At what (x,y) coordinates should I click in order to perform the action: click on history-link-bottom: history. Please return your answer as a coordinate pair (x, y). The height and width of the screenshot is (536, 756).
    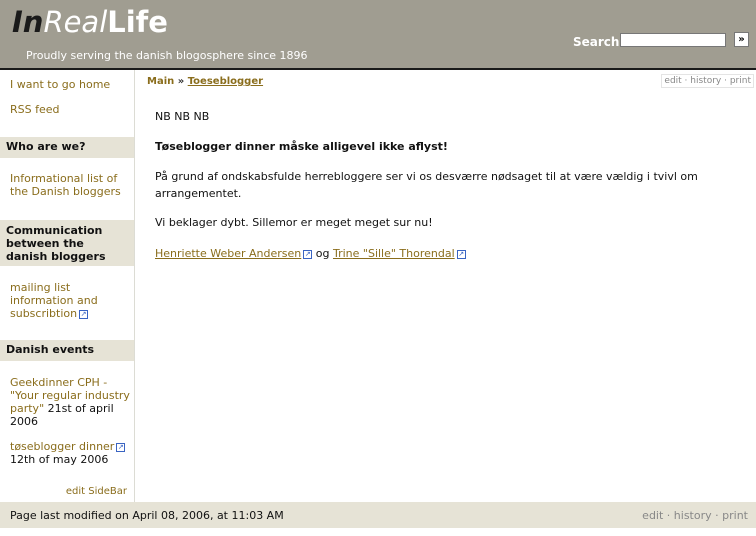
    Looking at the image, I should click on (693, 515).